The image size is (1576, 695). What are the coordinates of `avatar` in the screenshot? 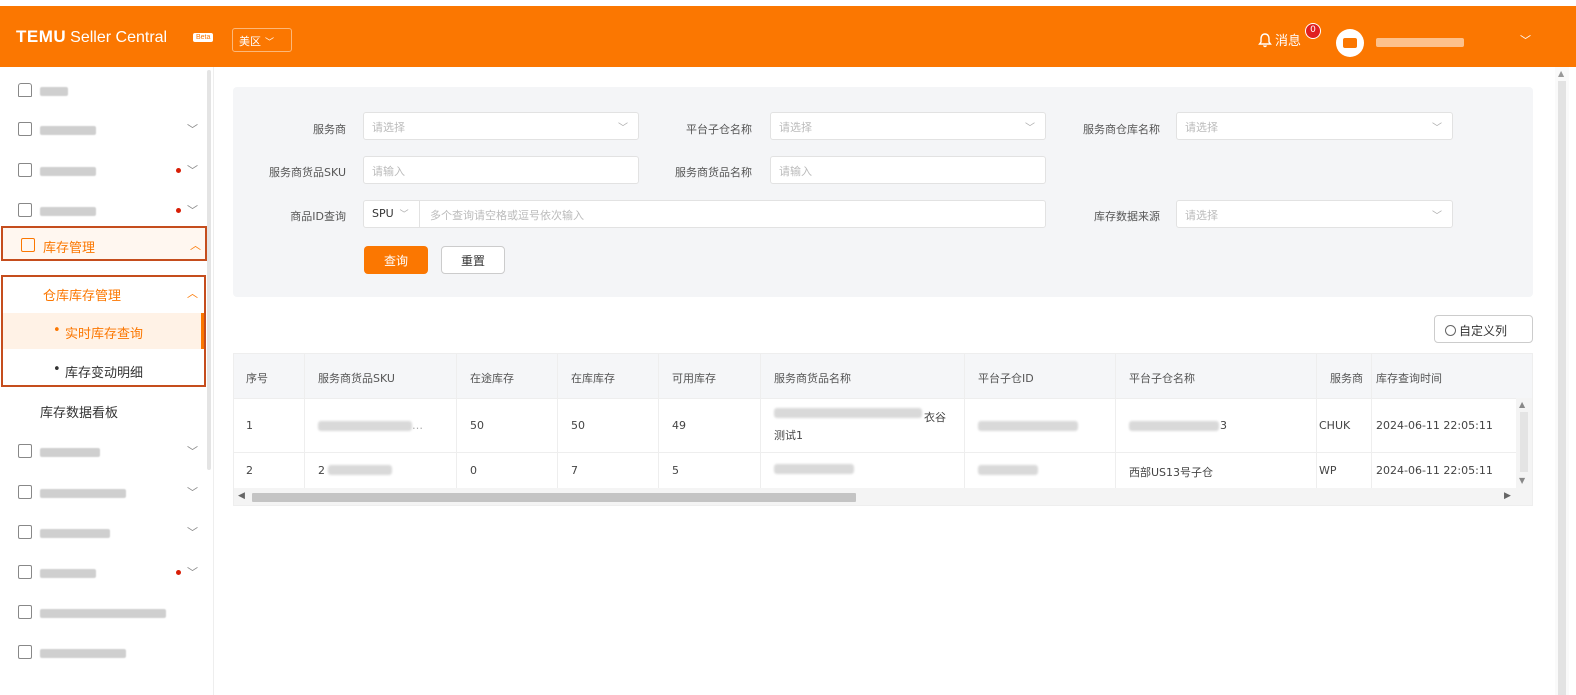 It's located at (1350, 43).